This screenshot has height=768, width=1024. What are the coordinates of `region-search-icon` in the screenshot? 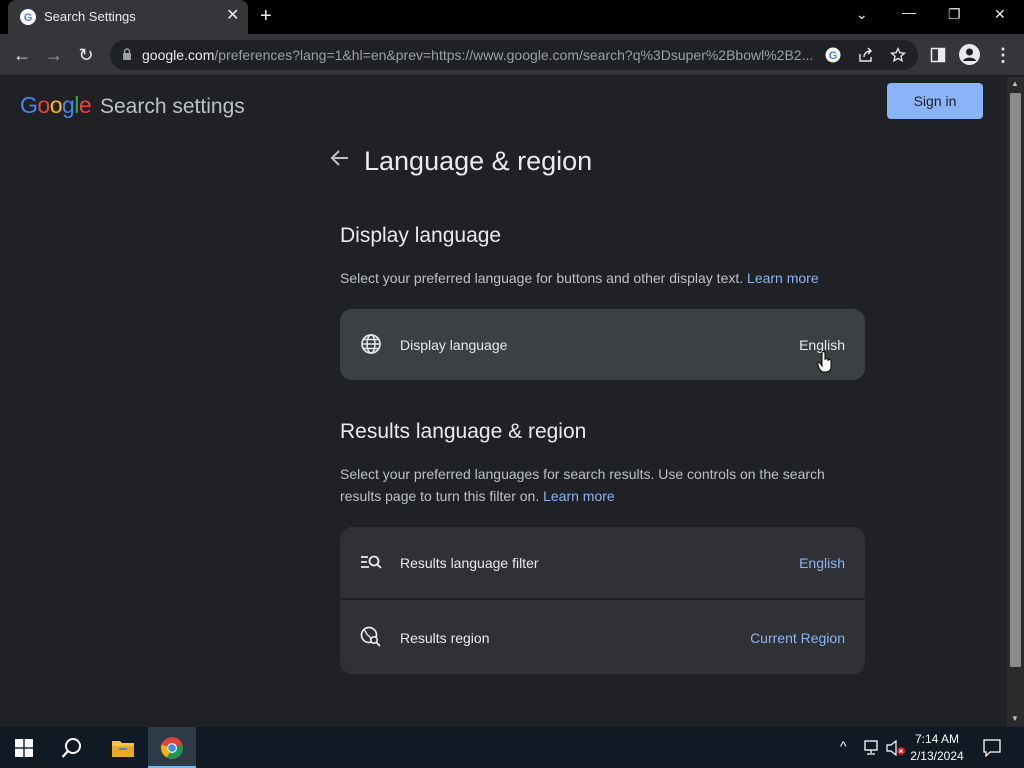 It's located at (370, 636).